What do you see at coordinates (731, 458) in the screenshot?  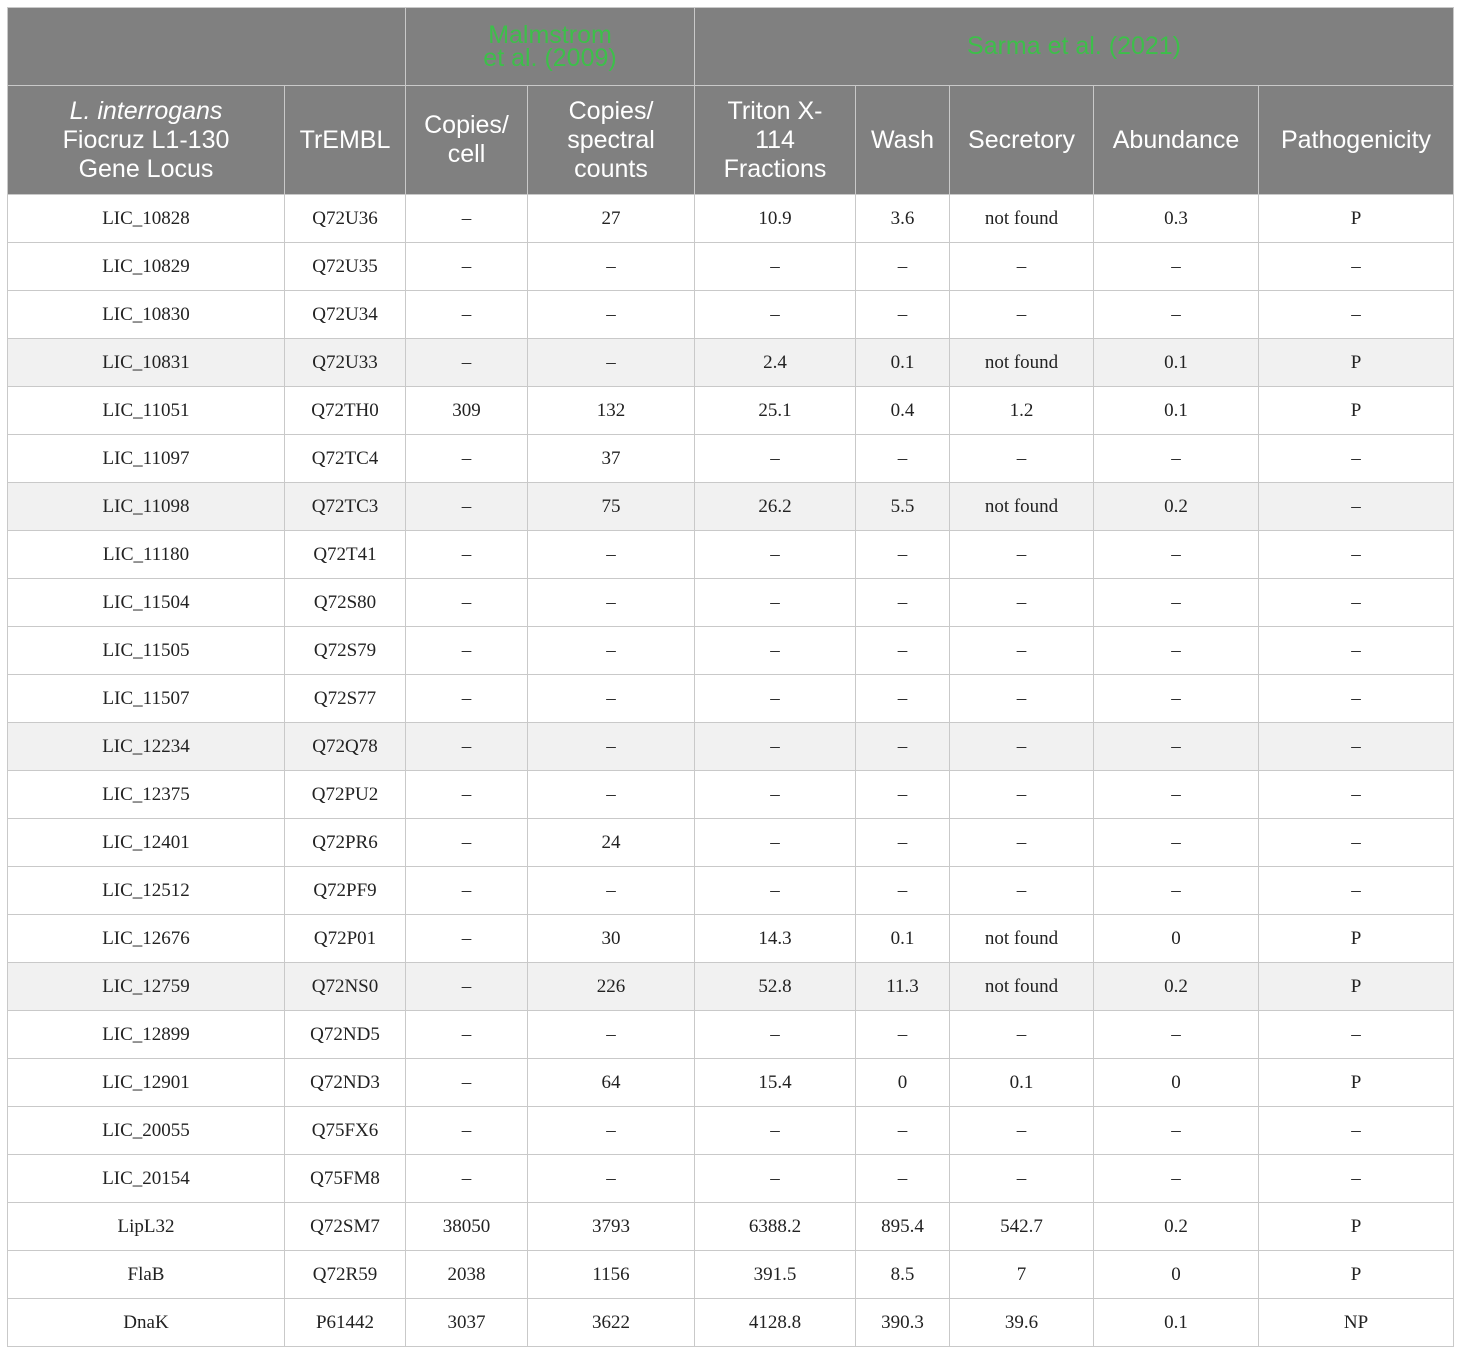 I see `table-row: LIC_11097 Q72TC4–37– – – – –` at bounding box center [731, 458].